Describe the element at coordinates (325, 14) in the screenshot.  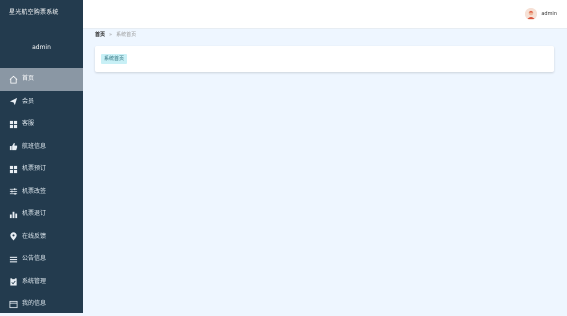
I see `top-bar: admin` at that location.